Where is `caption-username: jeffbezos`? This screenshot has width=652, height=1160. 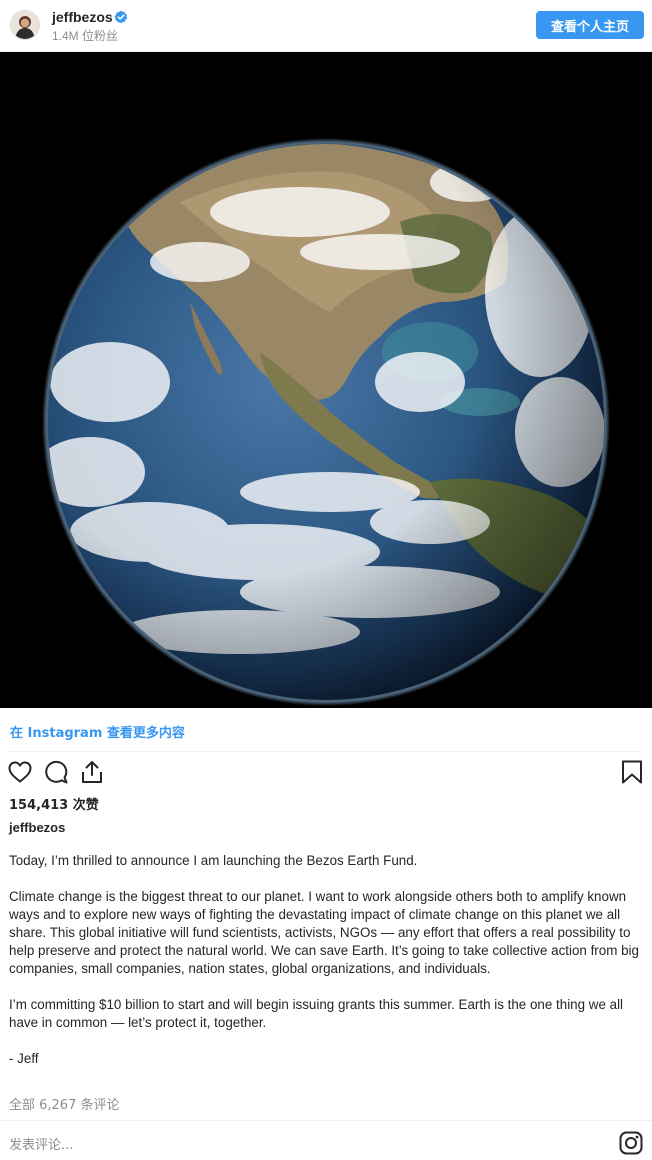
caption-username: jeffbezos is located at coordinates (37, 827).